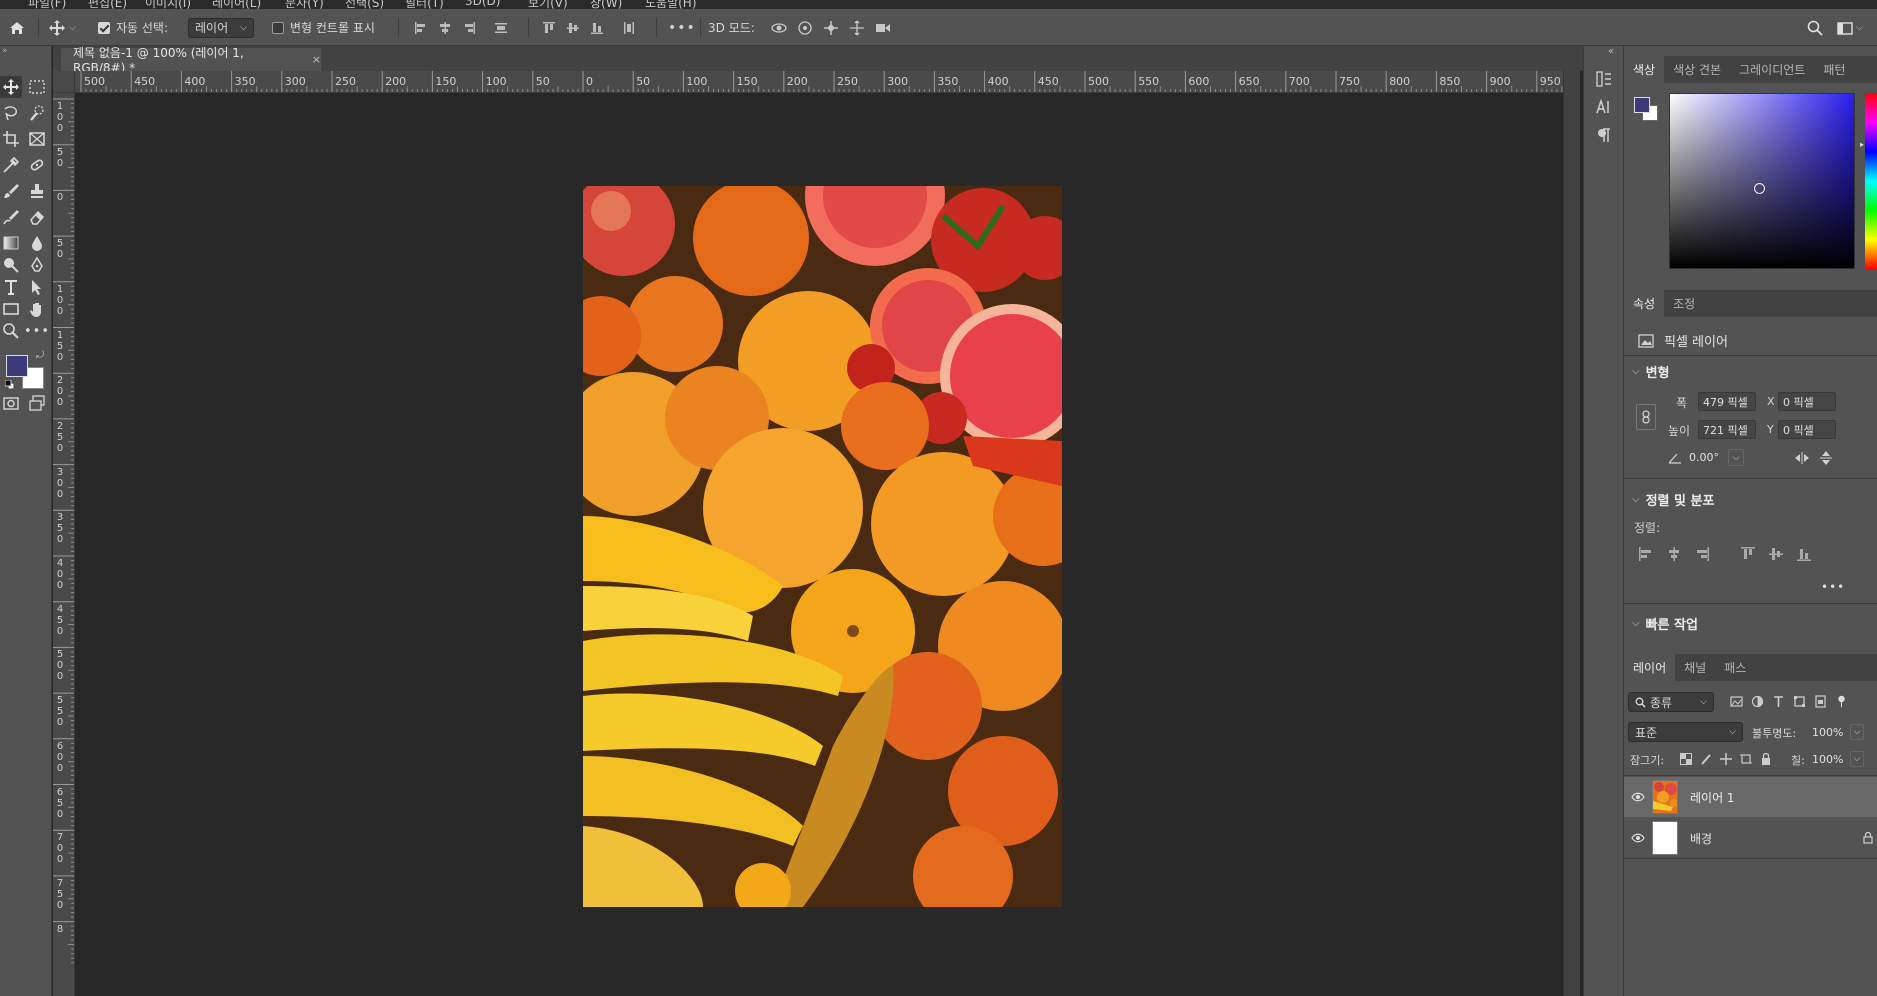 This screenshot has width=1877, height=996. I want to click on home-button, so click(17, 27).